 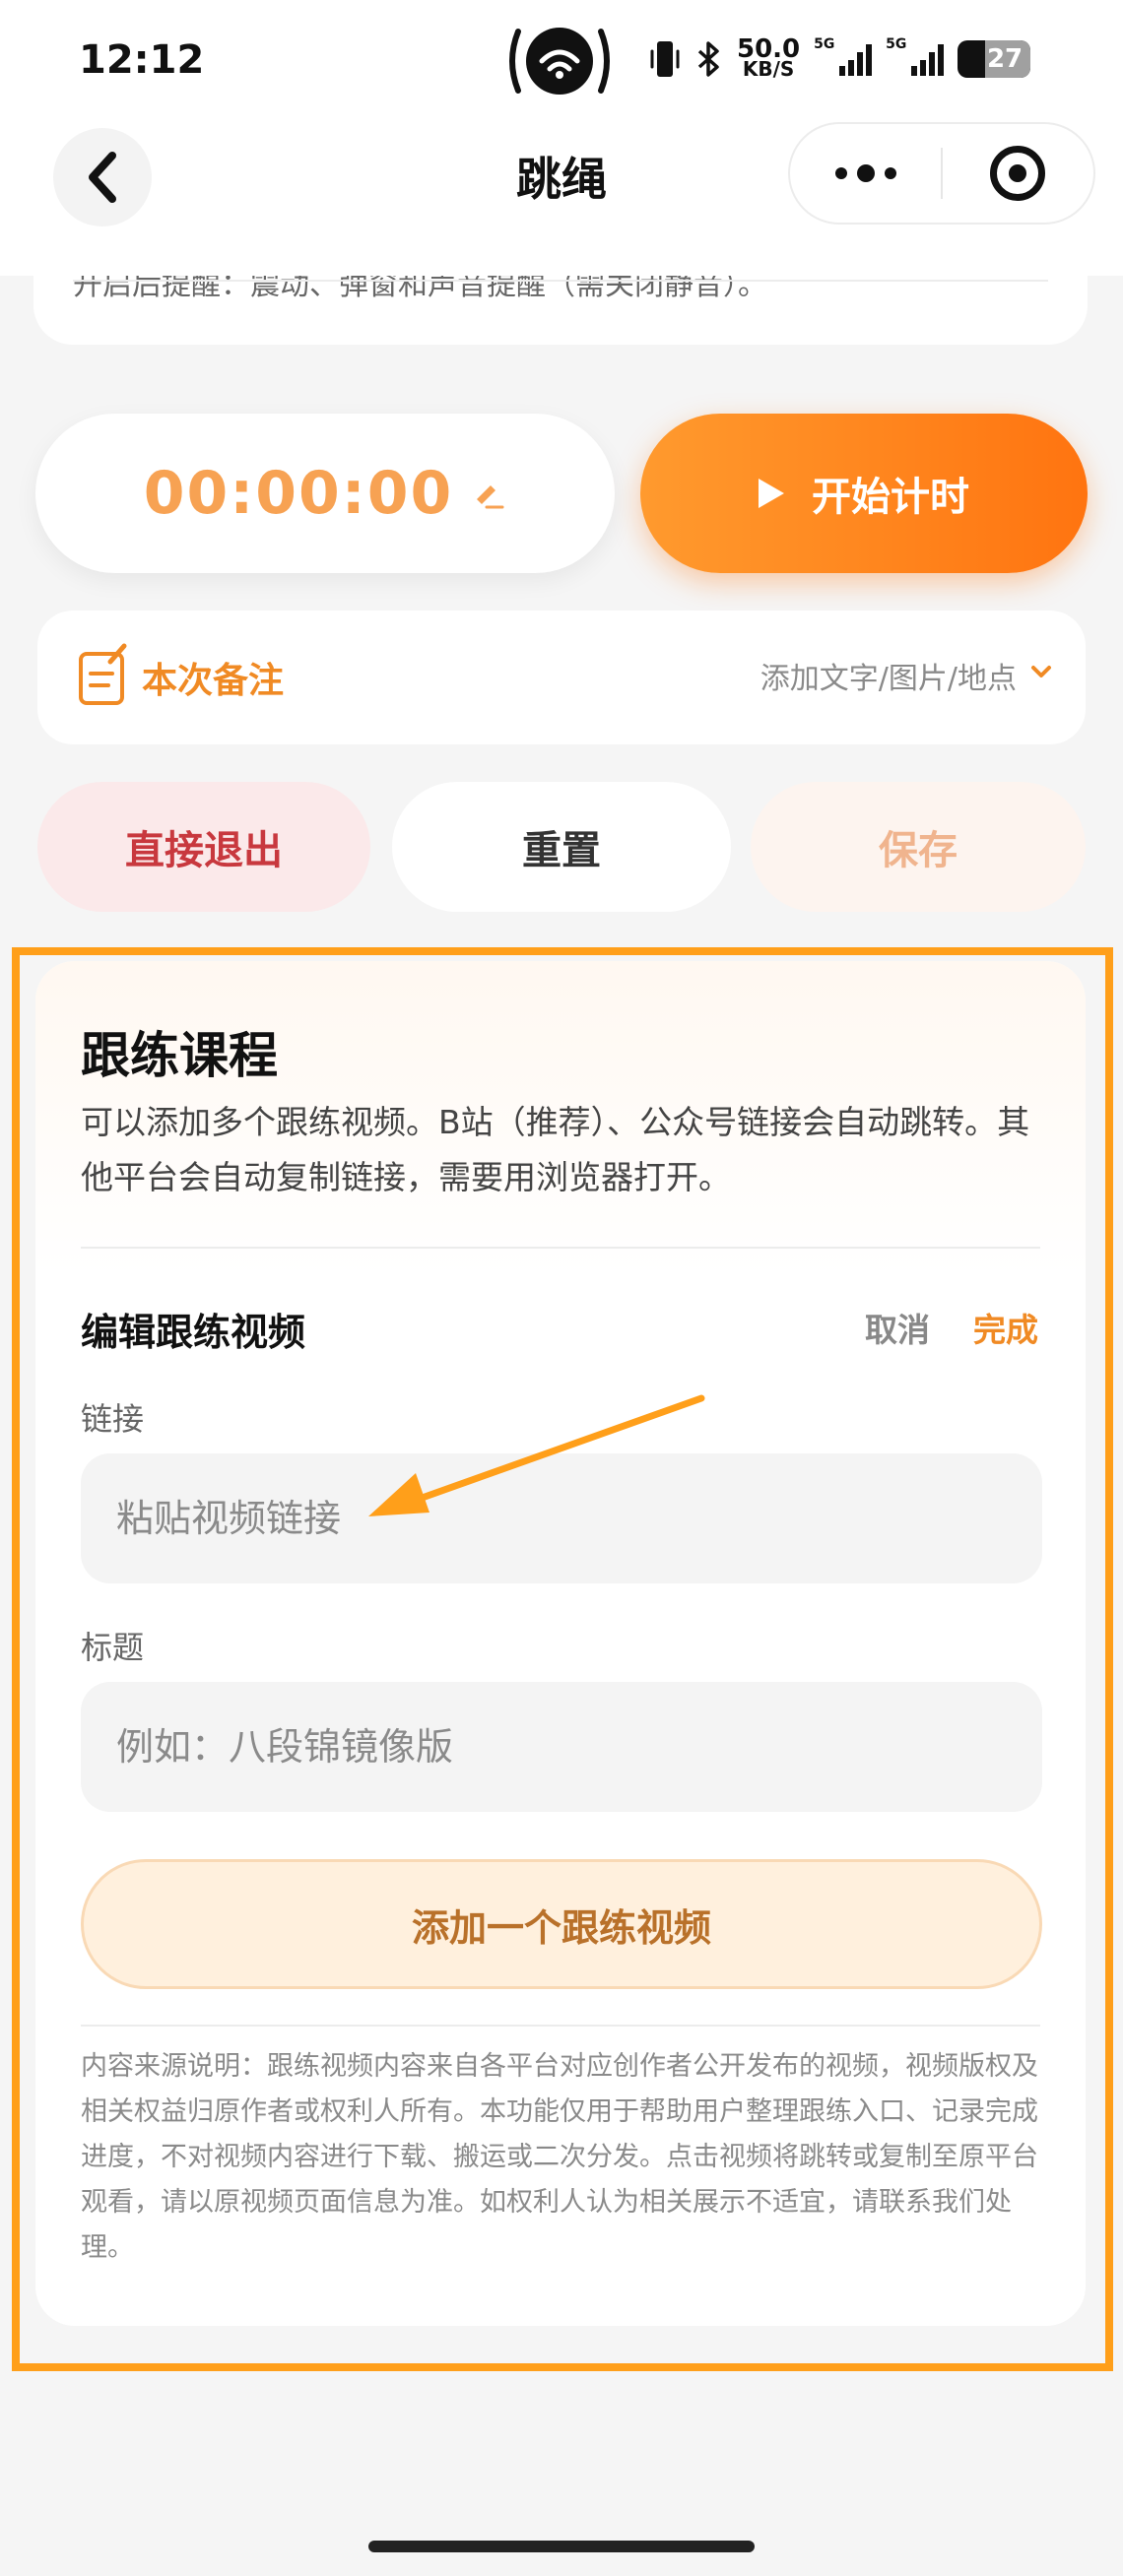 I want to click on more-button, so click(x=865, y=173).